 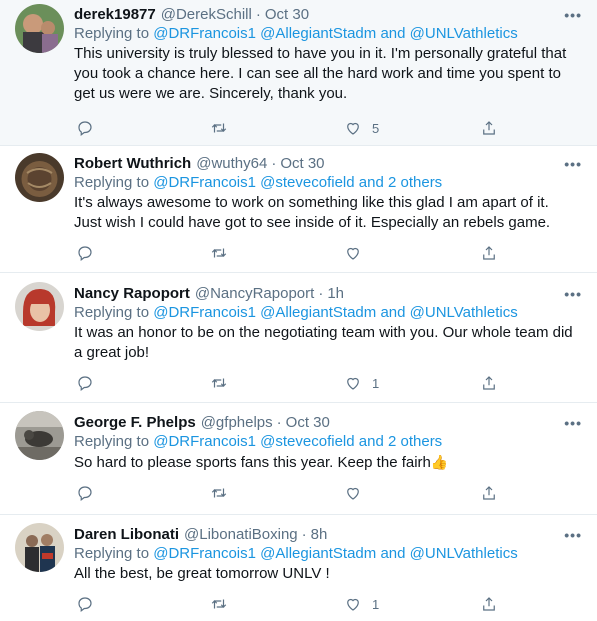 What do you see at coordinates (335, 129) in the screenshot?
I see `action-bar: 5` at bounding box center [335, 129].